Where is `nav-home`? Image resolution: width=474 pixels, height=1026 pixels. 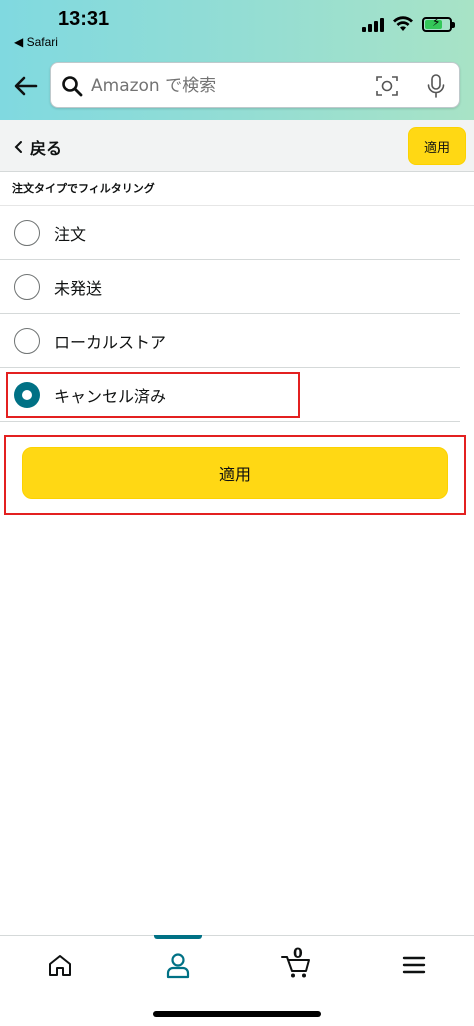 nav-home is located at coordinates (60, 965).